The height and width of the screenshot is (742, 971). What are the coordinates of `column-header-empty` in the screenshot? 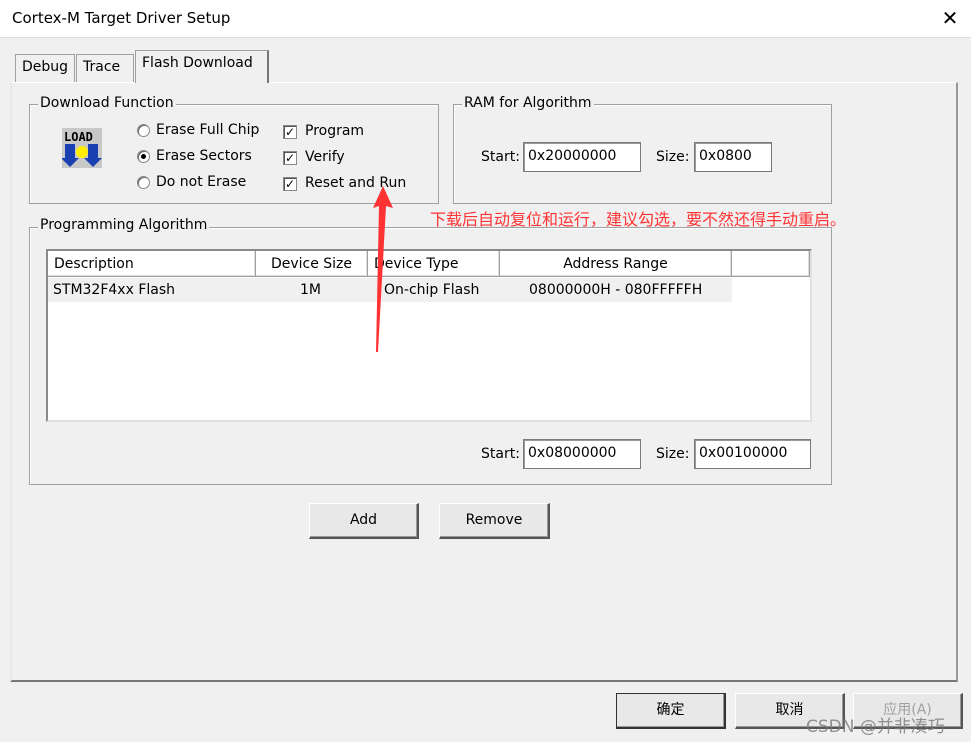 It's located at (771, 264).